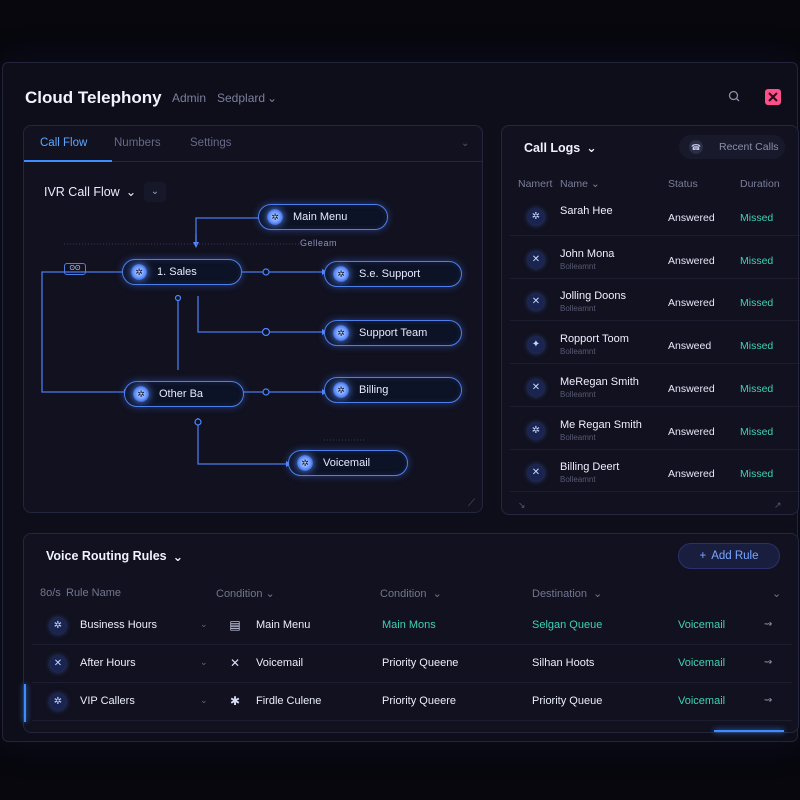 This screenshot has width=800, height=800. What do you see at coordinates (773, 97) in the screenshot?
I see `close-icon` at bounding box center [773, 97].